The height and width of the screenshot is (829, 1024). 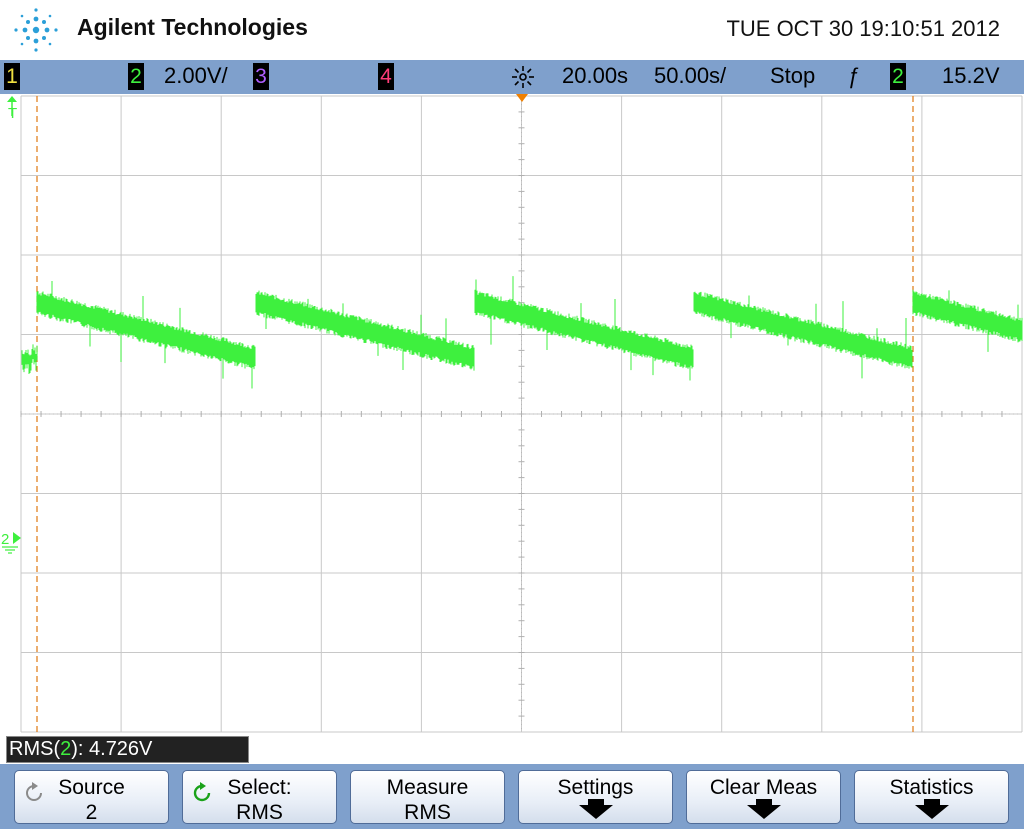 I want to click on select-softkey-label: Select:, so click(x=259, y=787).